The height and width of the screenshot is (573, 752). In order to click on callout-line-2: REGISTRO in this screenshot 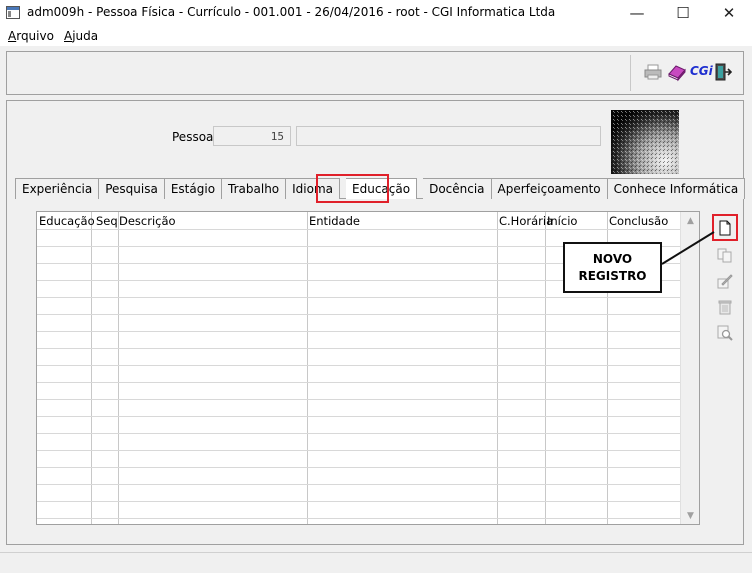, I will do `click(612, 275)`.